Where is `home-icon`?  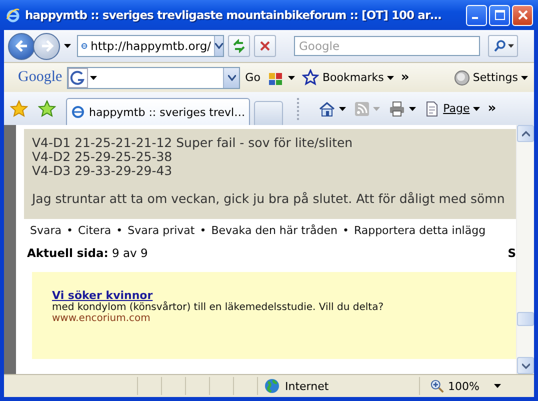 home-icon is located at coordinates (327, 109).